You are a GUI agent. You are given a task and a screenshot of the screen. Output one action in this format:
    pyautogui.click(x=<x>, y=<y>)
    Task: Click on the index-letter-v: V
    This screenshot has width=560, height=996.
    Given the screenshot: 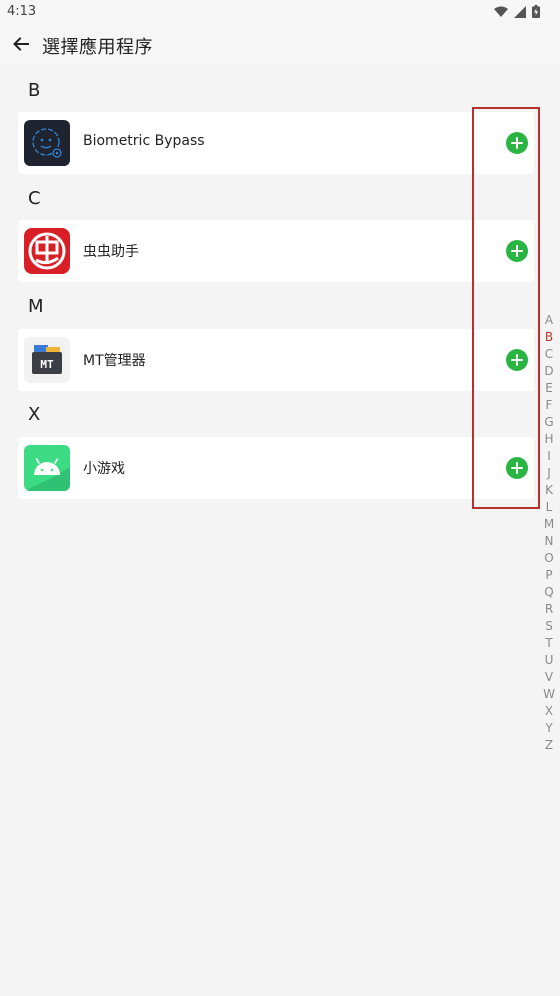 What is the action you would take?
    pyautogui.click(x=549, y=677)
    